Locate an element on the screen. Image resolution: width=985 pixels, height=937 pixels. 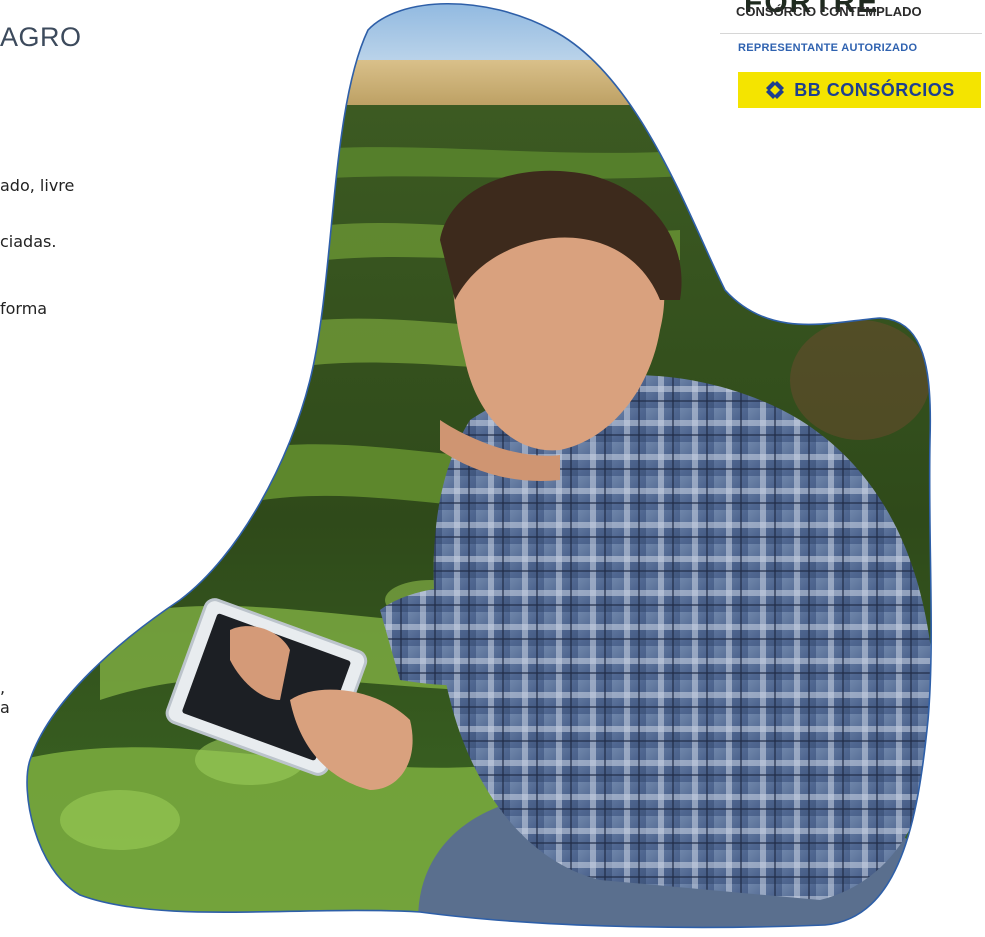
bb-logo-icon is located at coordinates (775, 90).